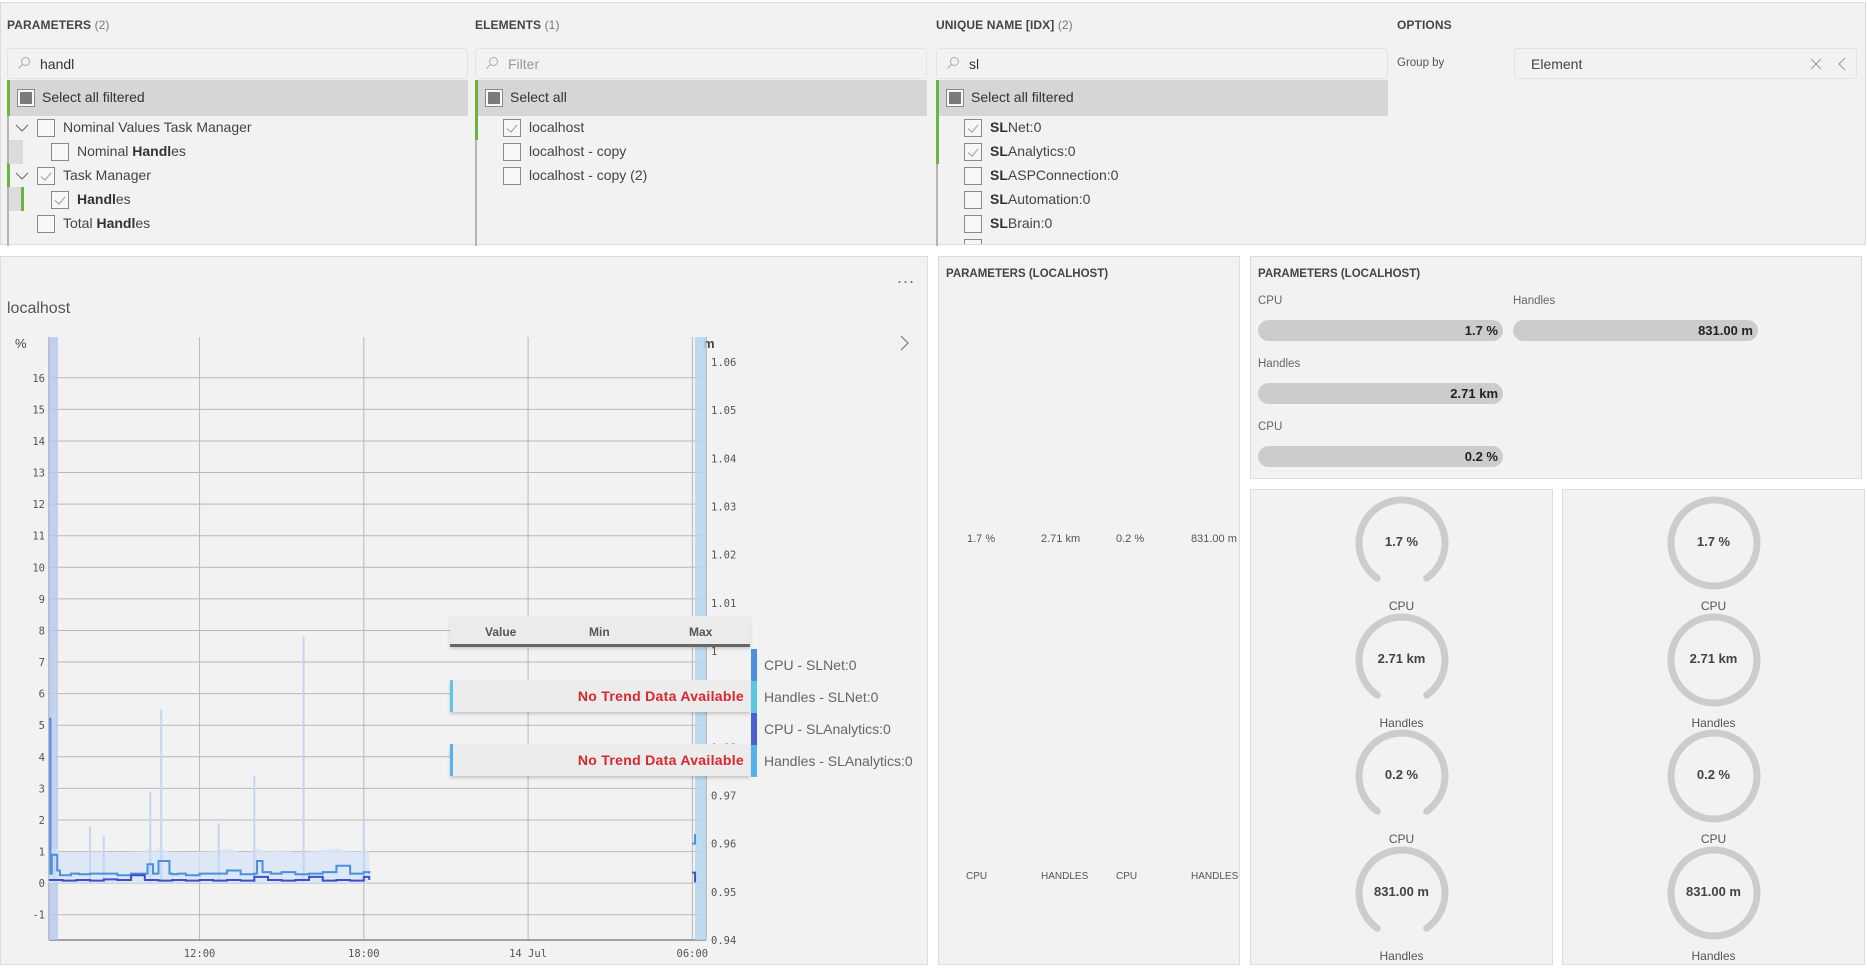 The image size is (1867, 971). What do you see at coordinates (1380, 456) in the screenshot?
I see `parameter-bar: 0.2 %` at bounding box center [1380, 456].